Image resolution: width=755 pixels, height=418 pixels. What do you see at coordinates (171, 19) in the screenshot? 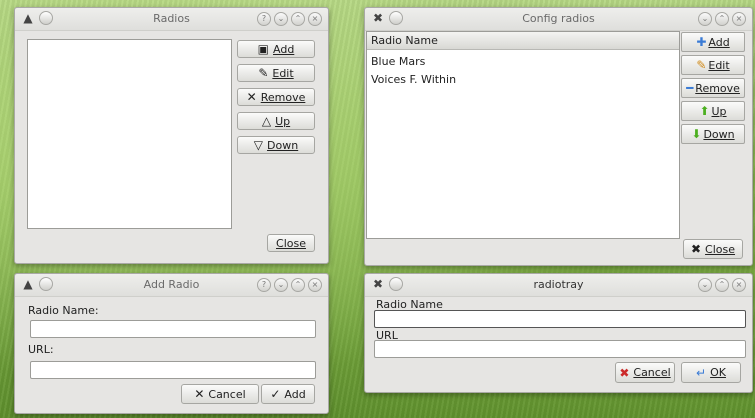
I see `radios-titlebar: ▲ Radios ? ⌄ ⌃ ×` at bounding box center [171, 19].